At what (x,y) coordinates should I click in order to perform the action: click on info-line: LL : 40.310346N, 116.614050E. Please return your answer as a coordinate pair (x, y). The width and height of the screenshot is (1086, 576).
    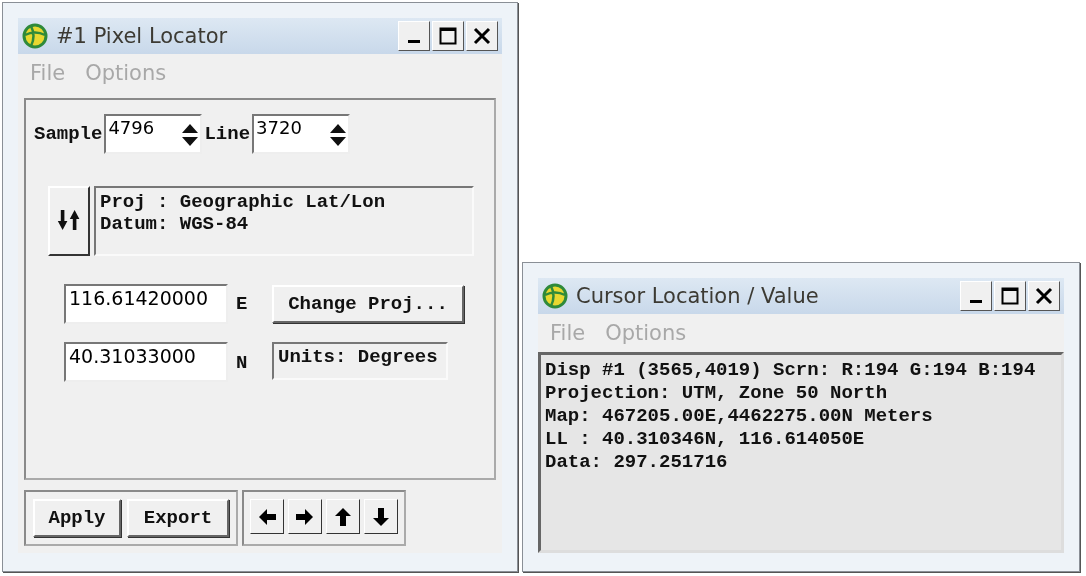
    Looking at the image, I should click on (705, 439).